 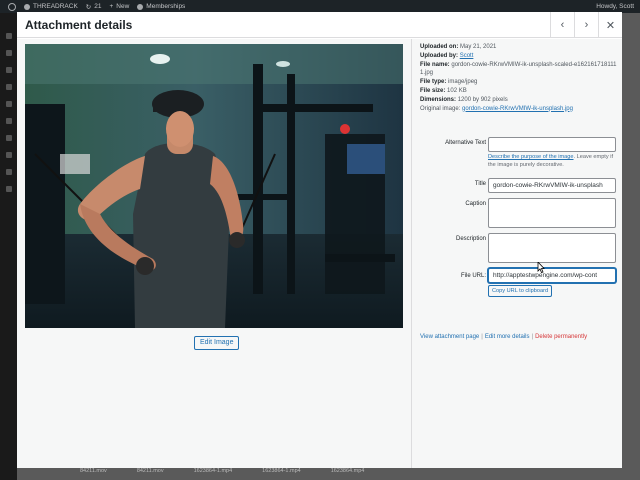 I want to click on posts-icon, so click(x=8, y=53).